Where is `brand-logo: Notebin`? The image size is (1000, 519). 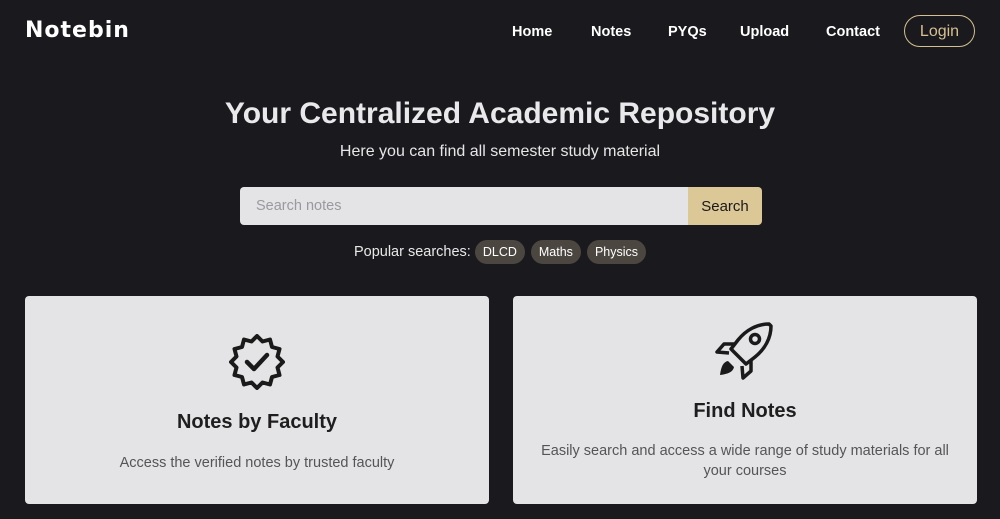 brand-logo: Notebin is located at coordinates (77, 30).